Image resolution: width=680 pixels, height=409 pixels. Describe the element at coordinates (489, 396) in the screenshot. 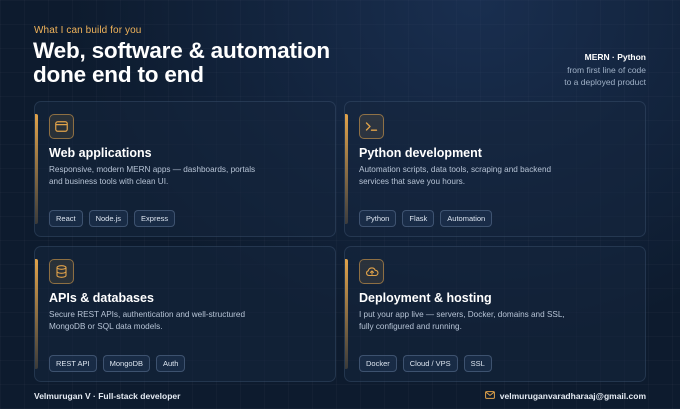

I see `mail-icon` at that location.